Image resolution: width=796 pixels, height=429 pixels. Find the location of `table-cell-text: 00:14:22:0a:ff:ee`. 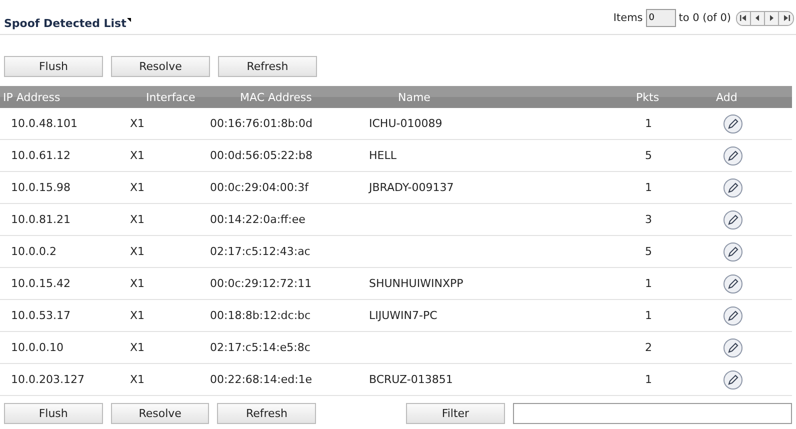

table-cell-text: 00:14:22:0a:ff:ee is located at coordinates (257, 219).